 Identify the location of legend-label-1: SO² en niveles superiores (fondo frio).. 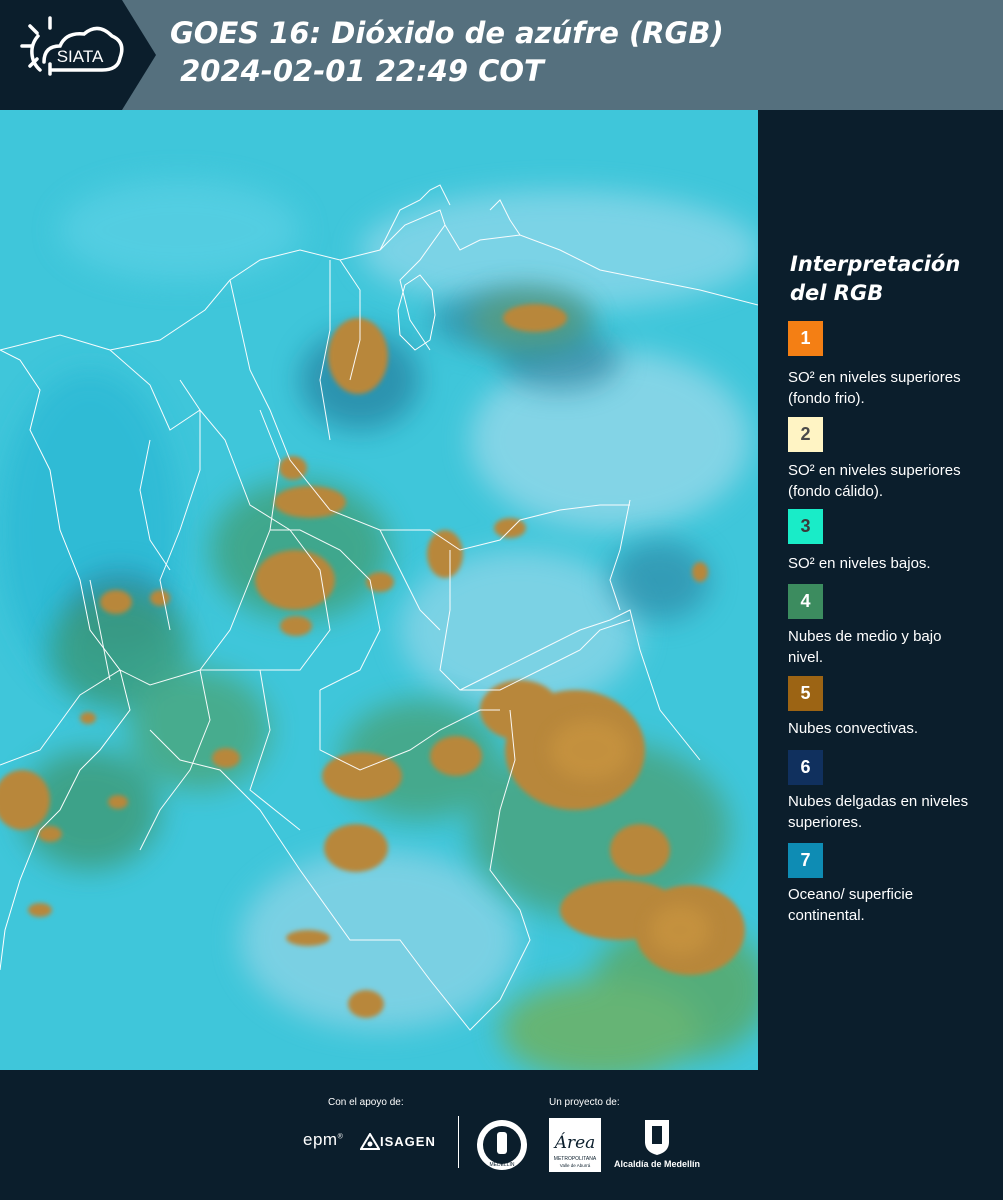
(874, 388).